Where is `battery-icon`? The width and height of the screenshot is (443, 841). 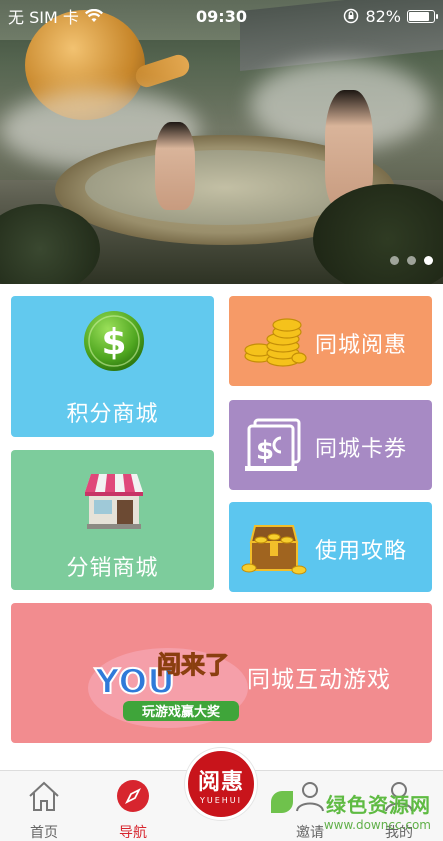 battery-icon is located at coordinates (422, 16).